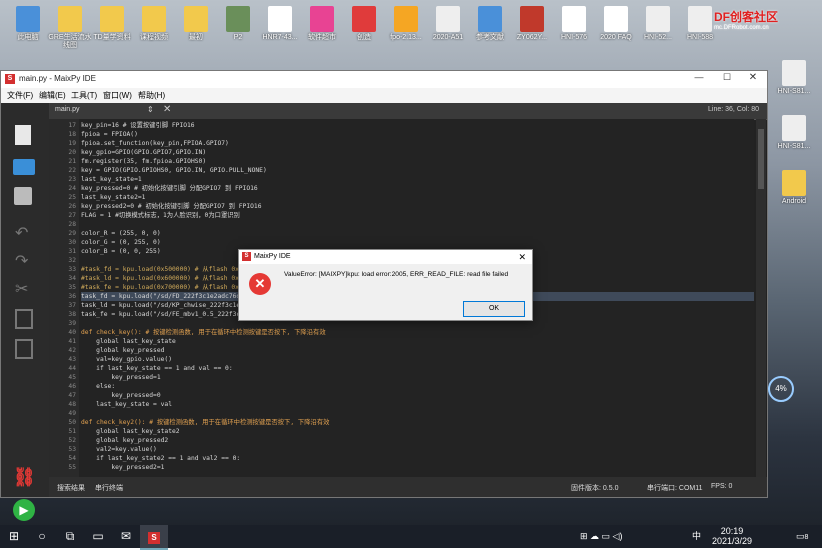 The width and height of the screenshot is (822, 550). What do you see at coordinates (761, 298) in the screenshot?
I see `scrollbar` at bounding box center [761, 298].